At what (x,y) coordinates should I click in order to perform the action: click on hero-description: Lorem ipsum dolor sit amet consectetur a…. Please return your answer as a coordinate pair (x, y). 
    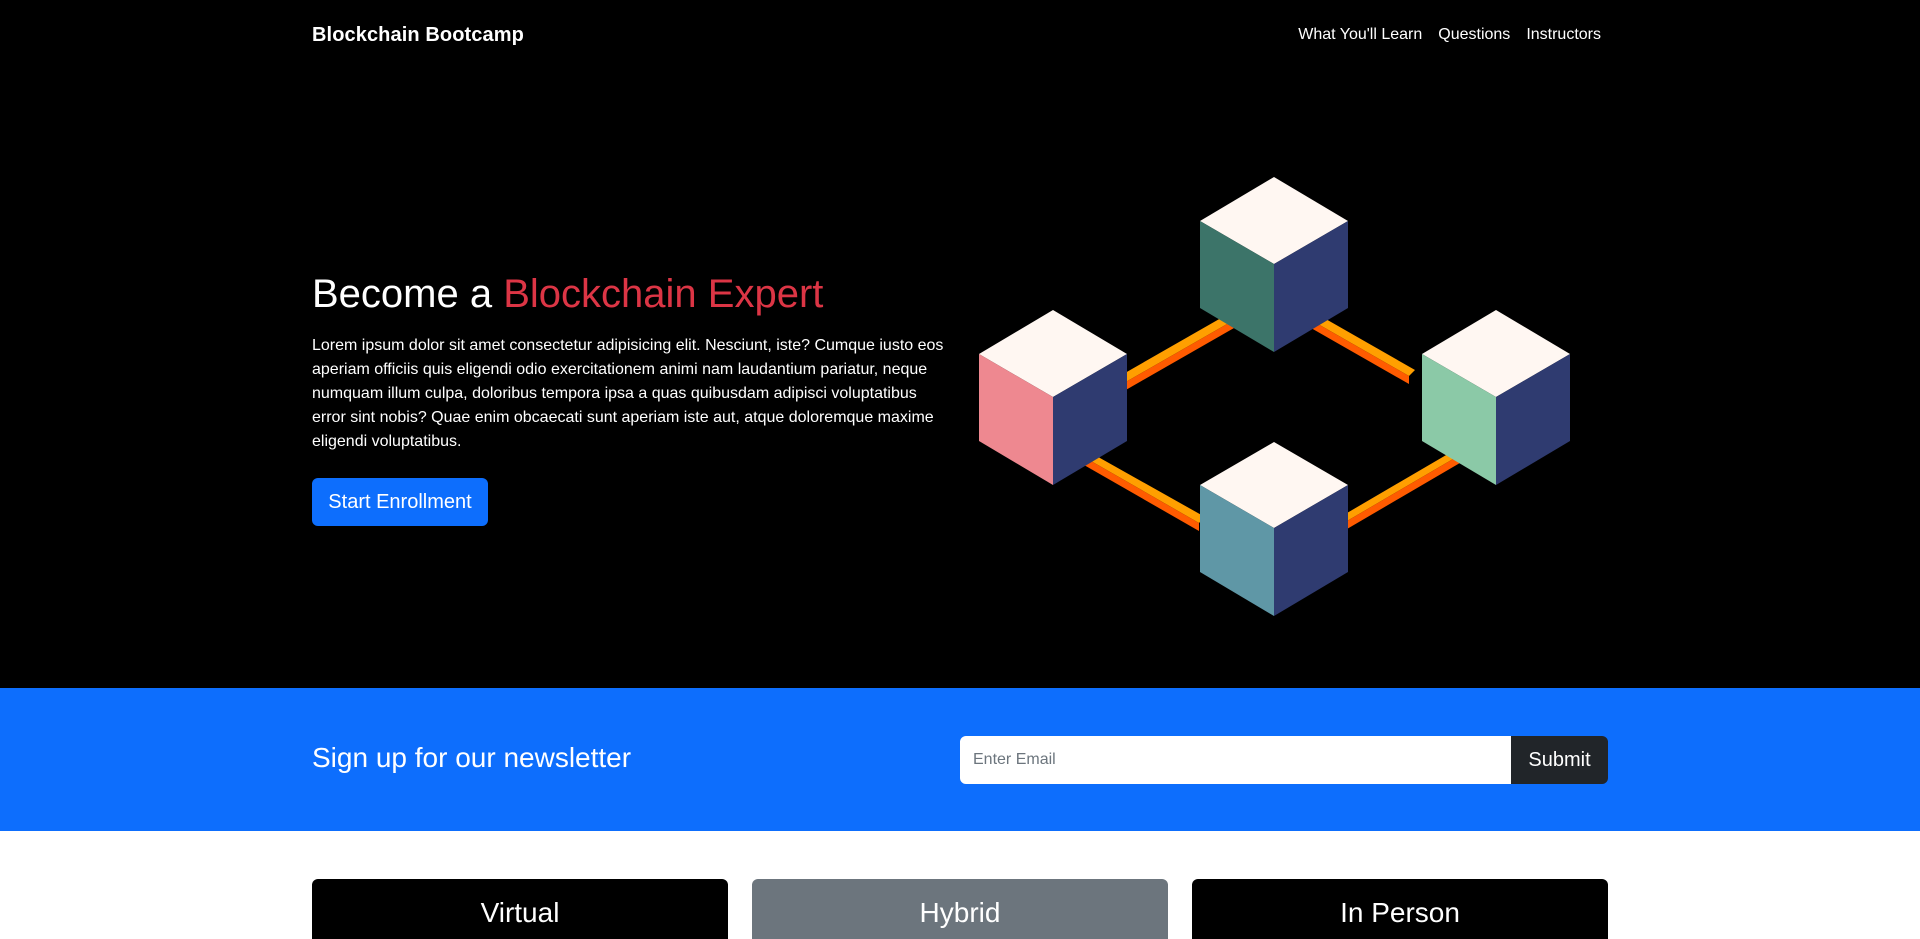
    Looking at the image, I should click on (628, 393).